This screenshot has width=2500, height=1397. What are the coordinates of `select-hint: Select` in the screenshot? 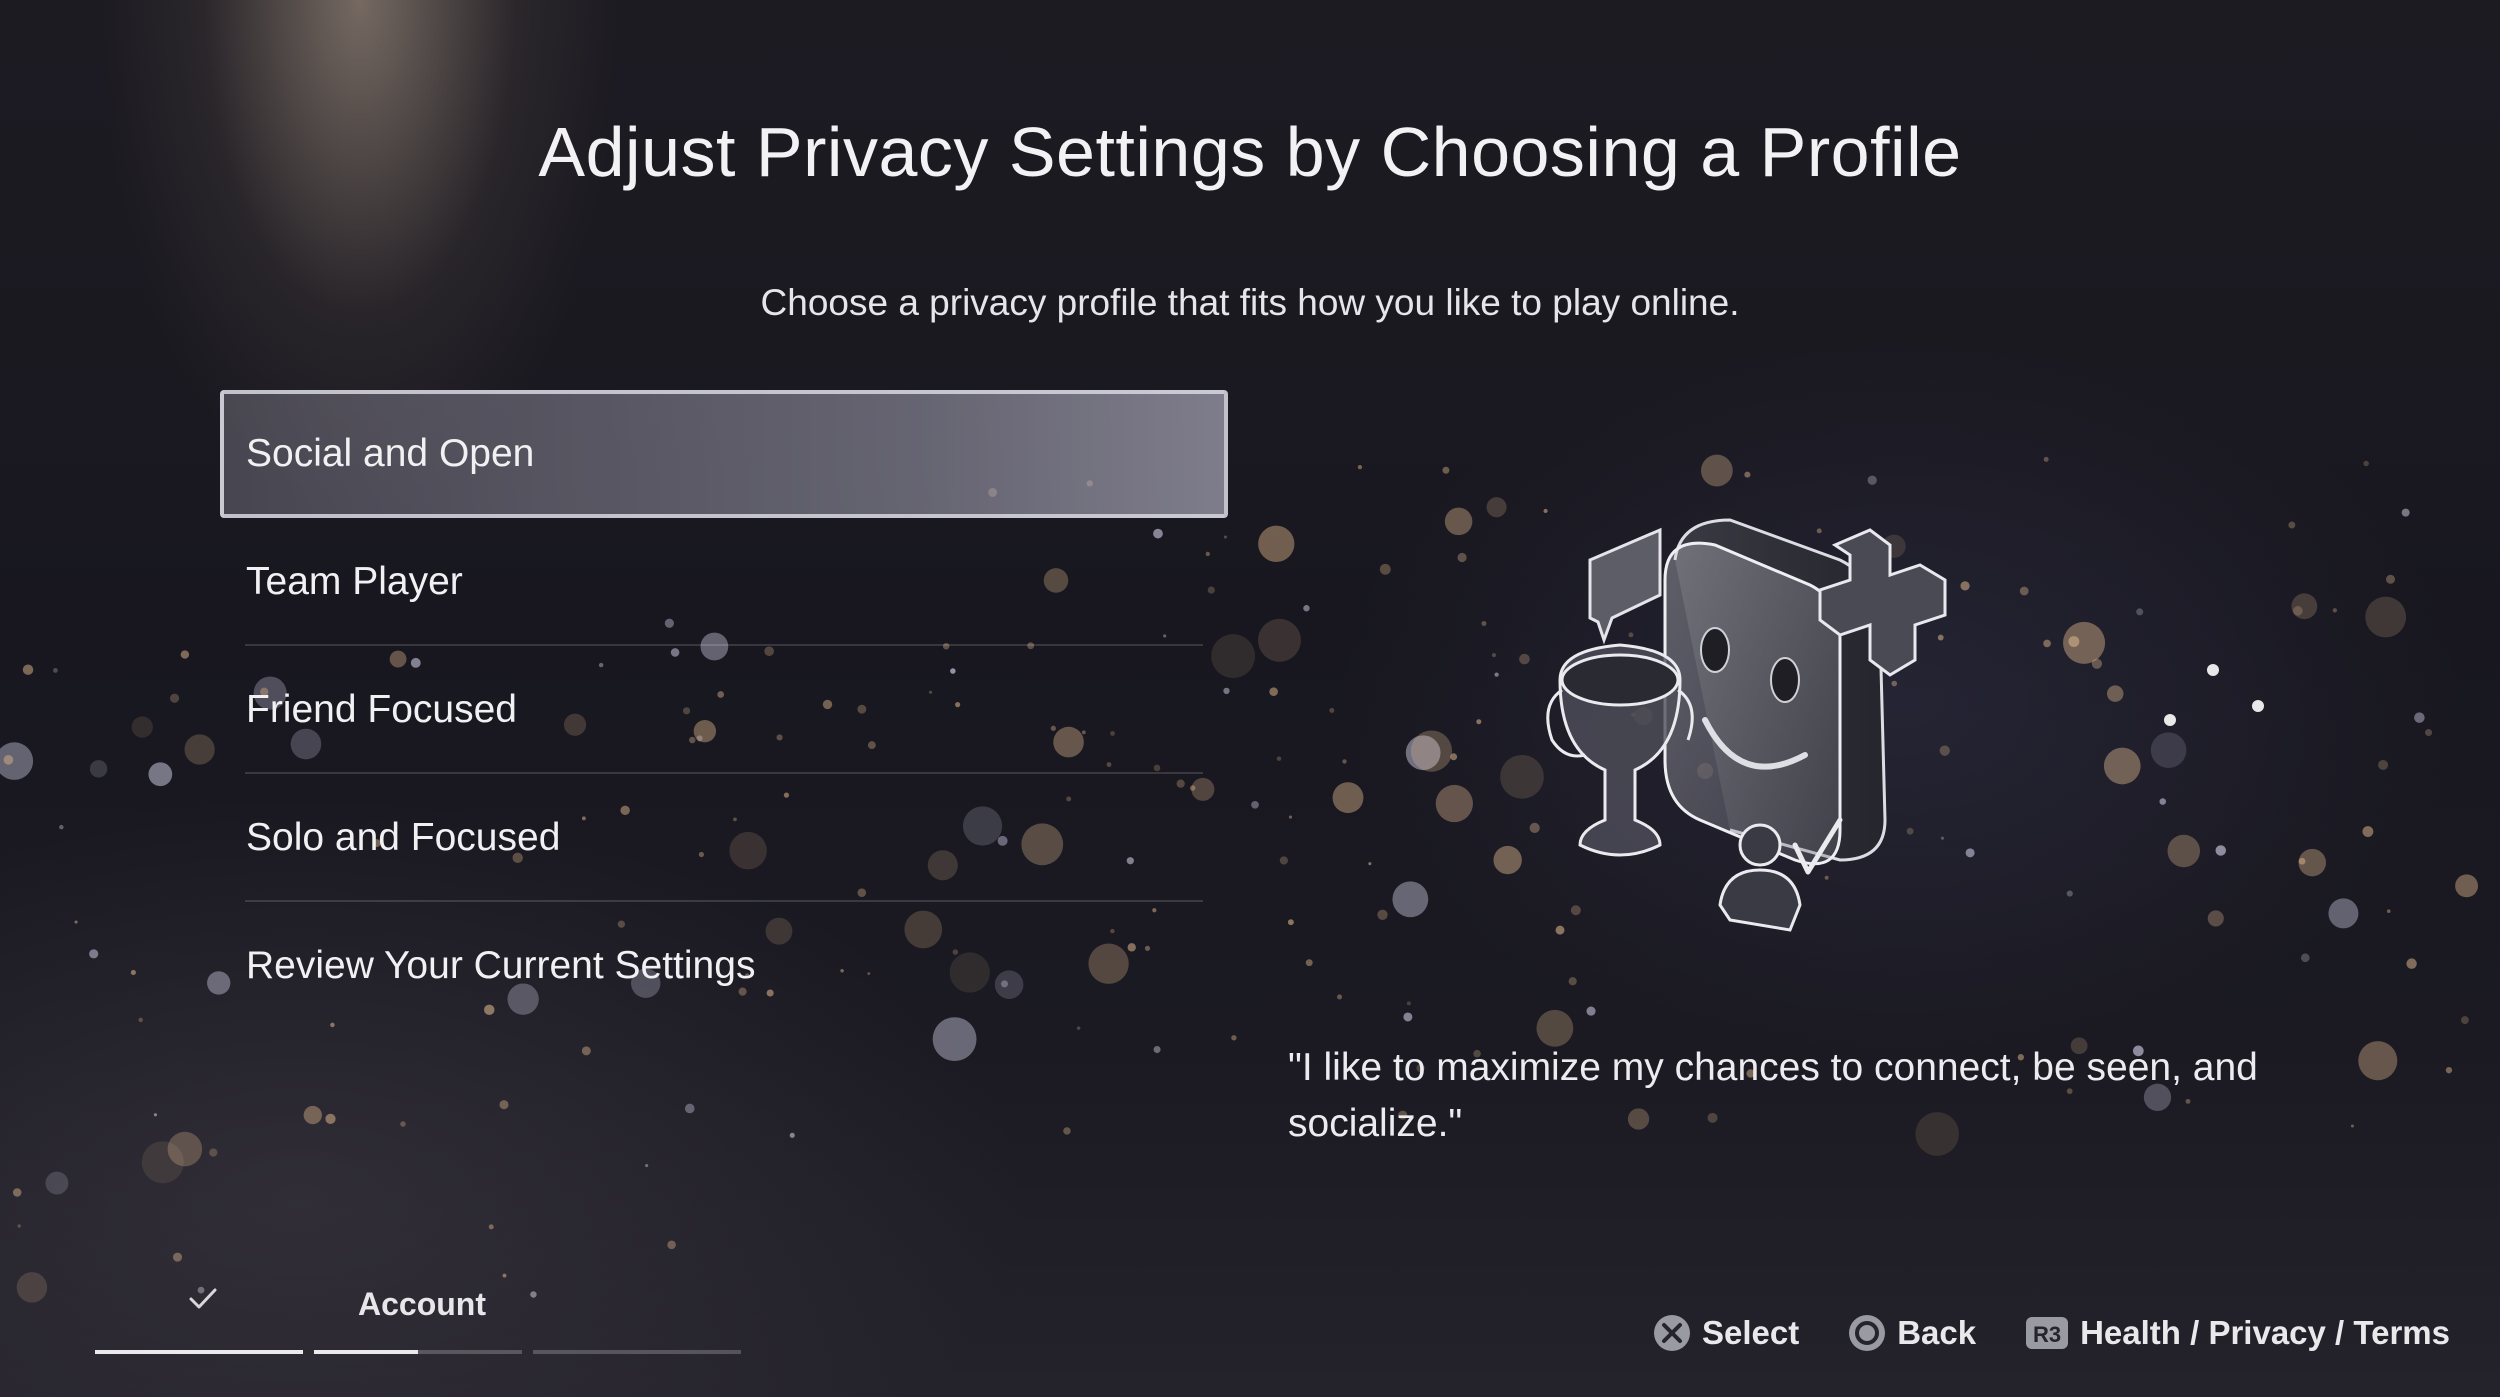 It's located at (1725, 1333).